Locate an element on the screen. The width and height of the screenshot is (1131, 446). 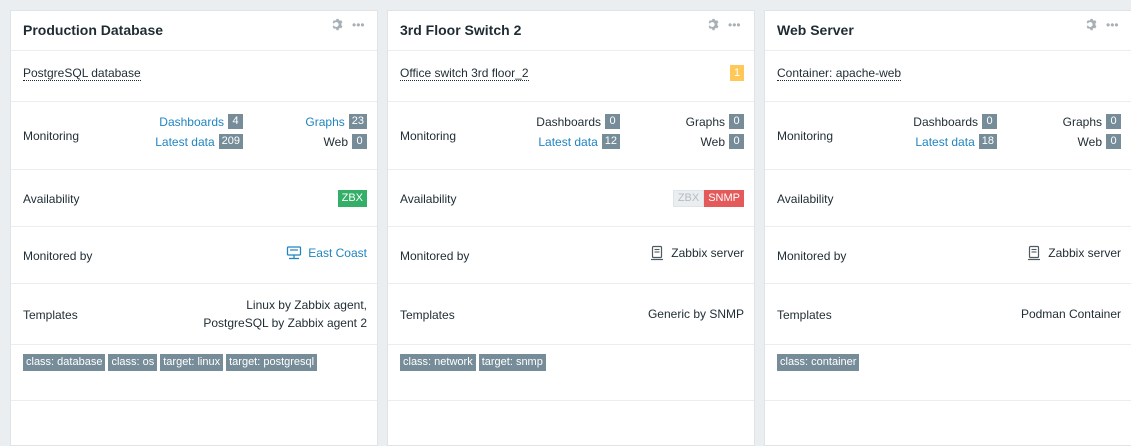
monitored-by-proxy-link: East Coast is located at coordinates (337, 253).